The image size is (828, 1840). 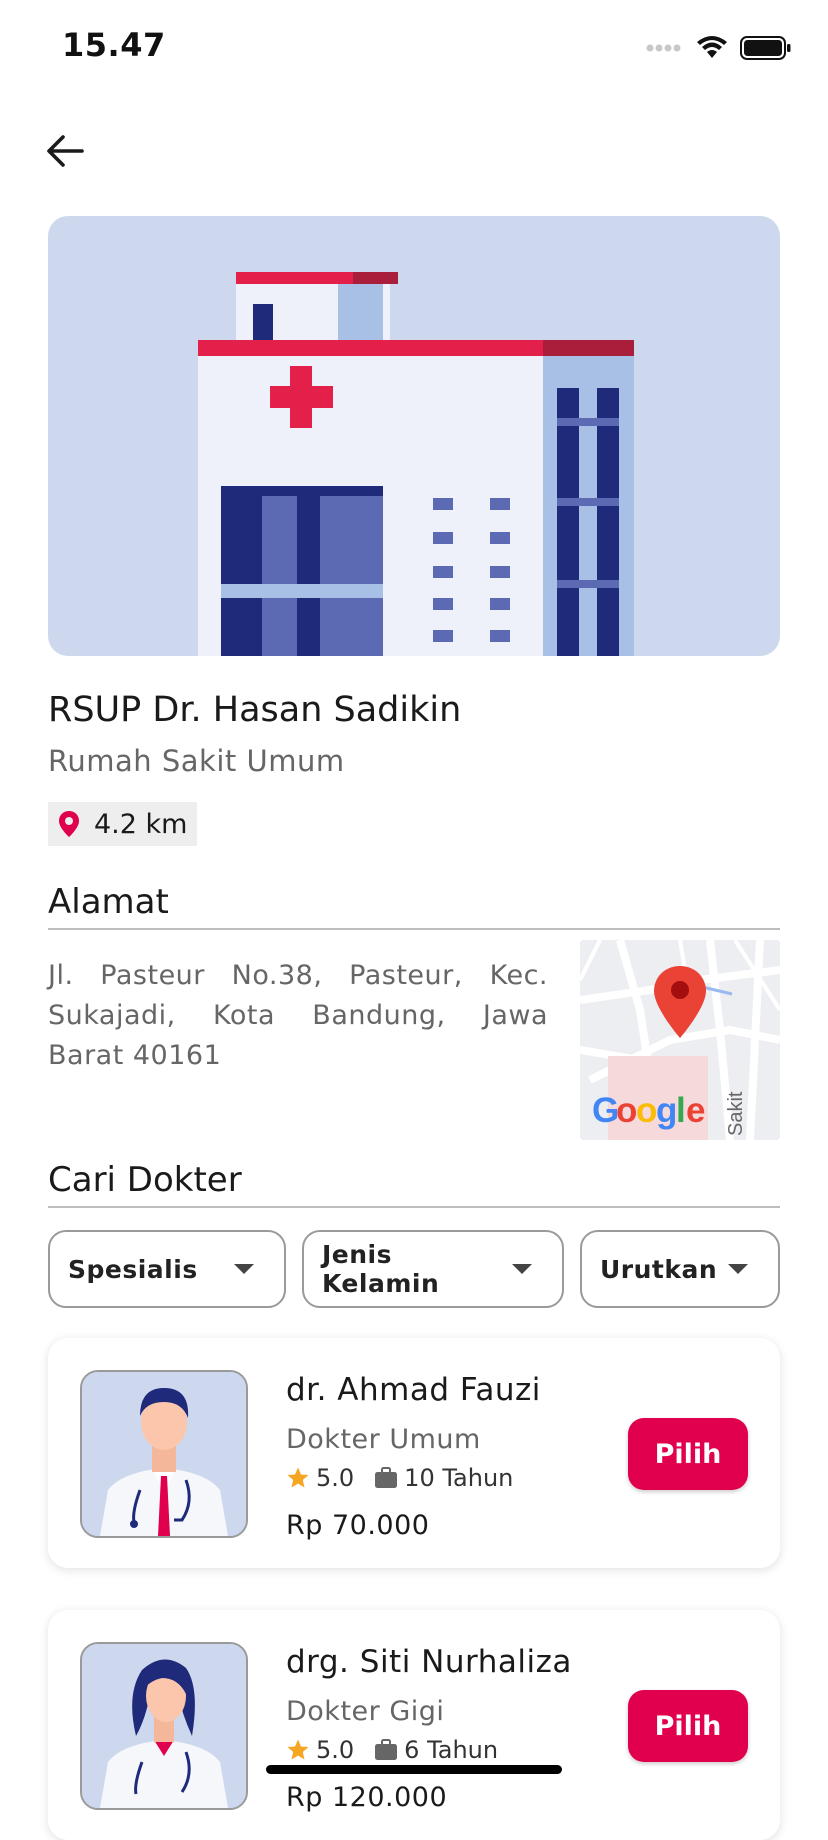 What do you see at coordinates (414, 1769) in the screenshot?
I see `home-indicator` at bounding box center [414, 1769].